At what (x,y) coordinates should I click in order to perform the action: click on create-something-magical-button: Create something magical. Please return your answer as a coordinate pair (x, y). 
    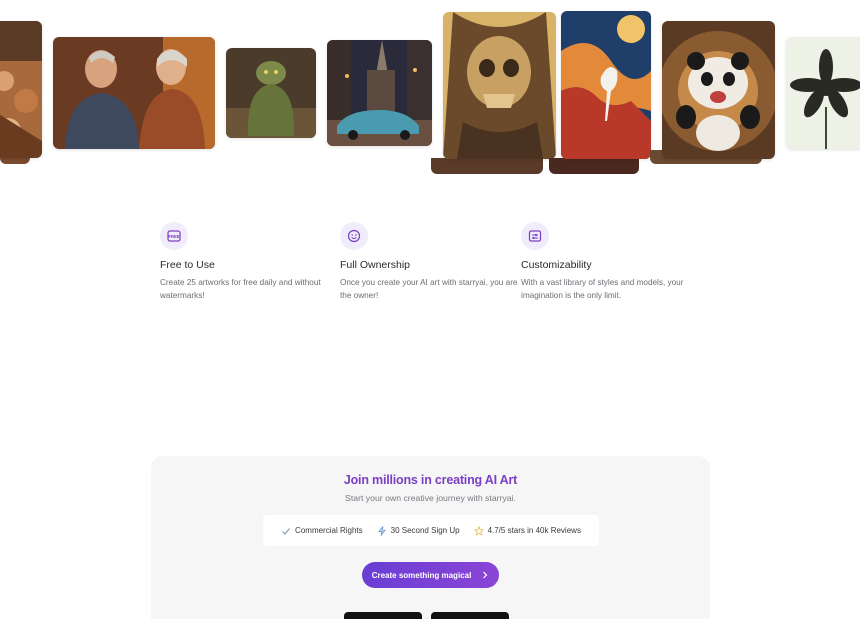
    Looking at the image, I should click on (430, 575).